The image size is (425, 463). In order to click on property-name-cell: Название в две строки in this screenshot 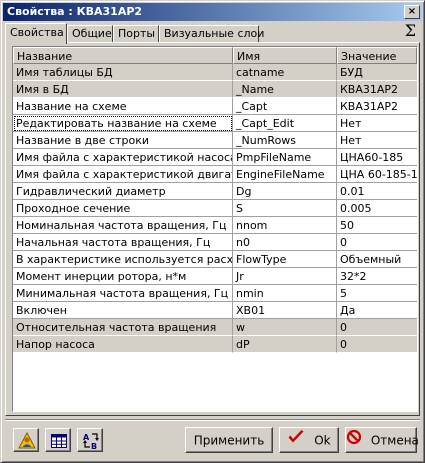, I will do `click(123, 140)`.